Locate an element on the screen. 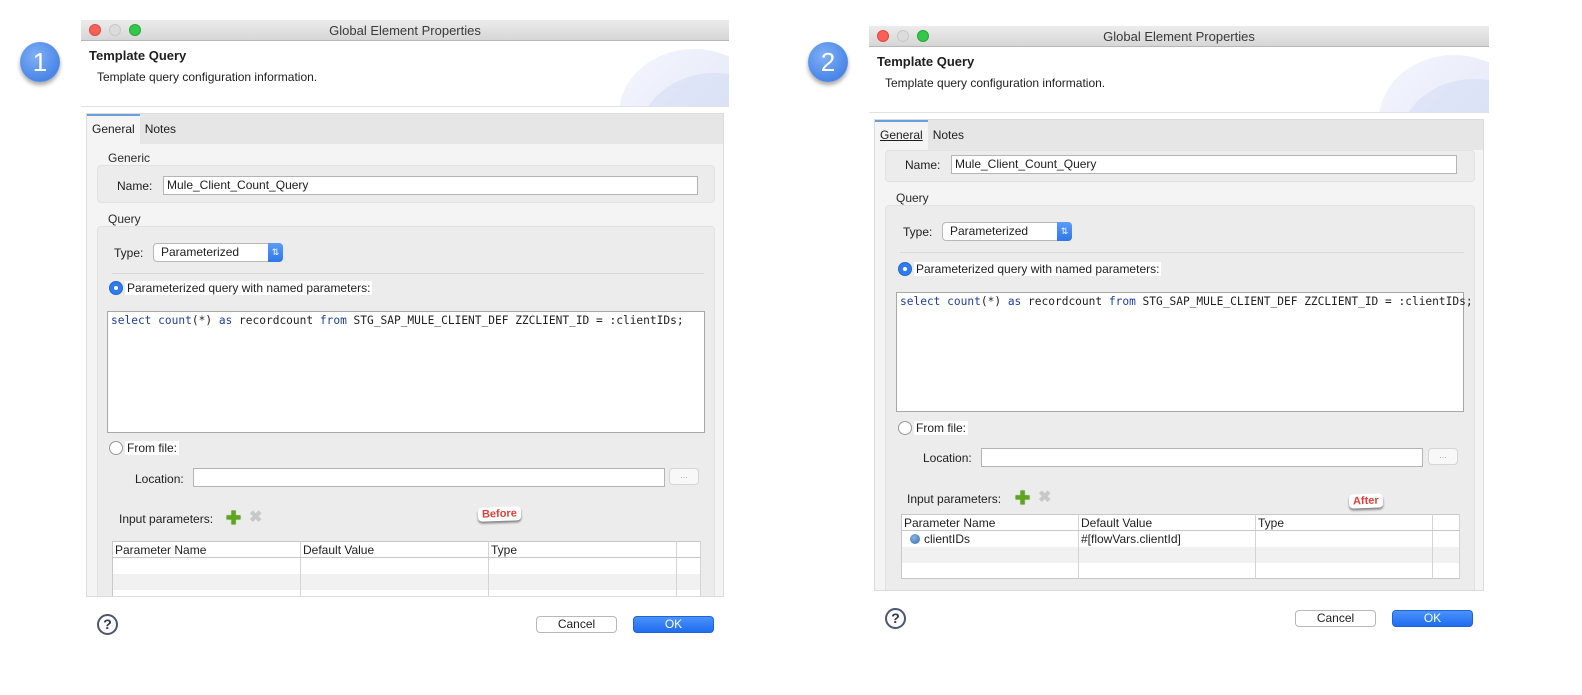 This screenshot has height=695, width=1582. divider is located at coordinates (1182, 252).